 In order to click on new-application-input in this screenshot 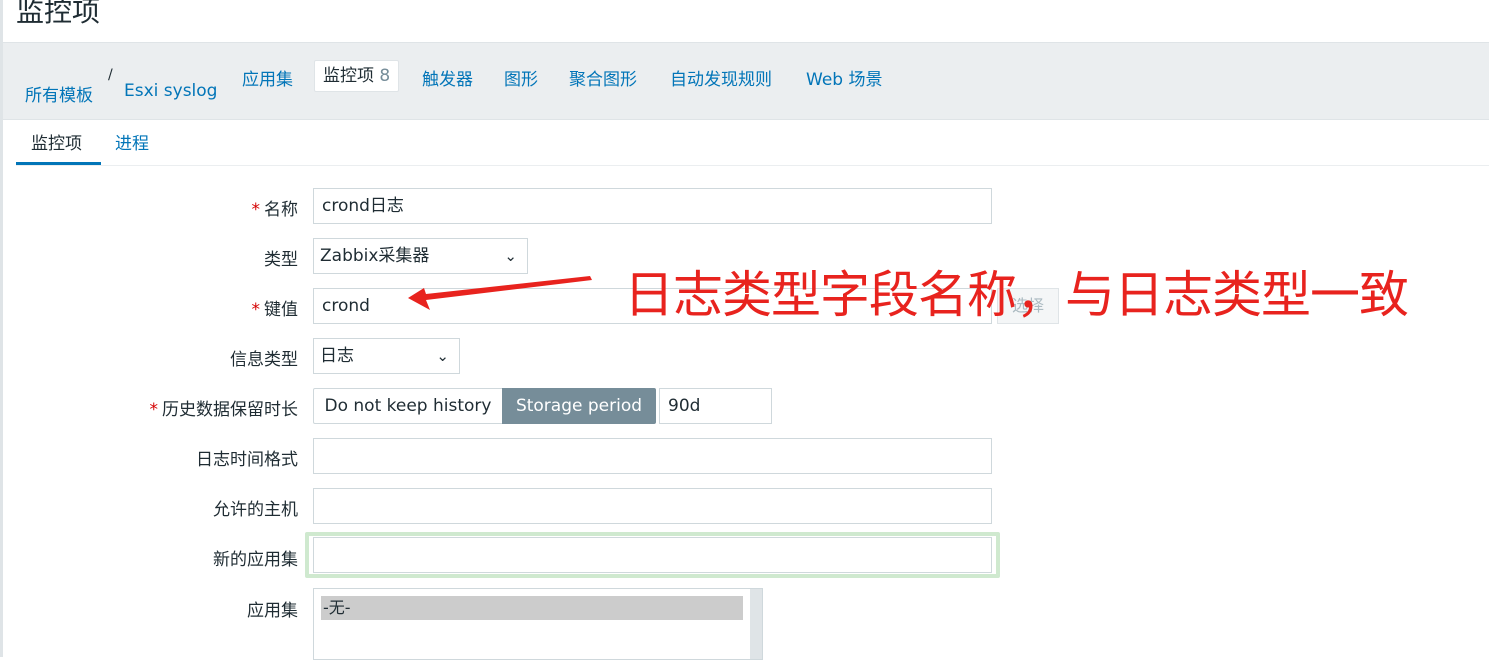, I will do `click(652, 555)`.